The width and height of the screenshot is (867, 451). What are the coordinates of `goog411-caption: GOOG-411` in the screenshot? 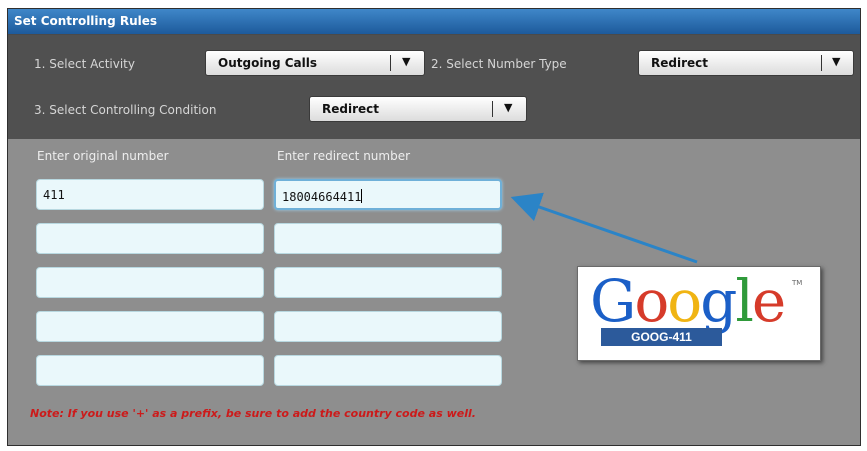 It's located at (661, 337).